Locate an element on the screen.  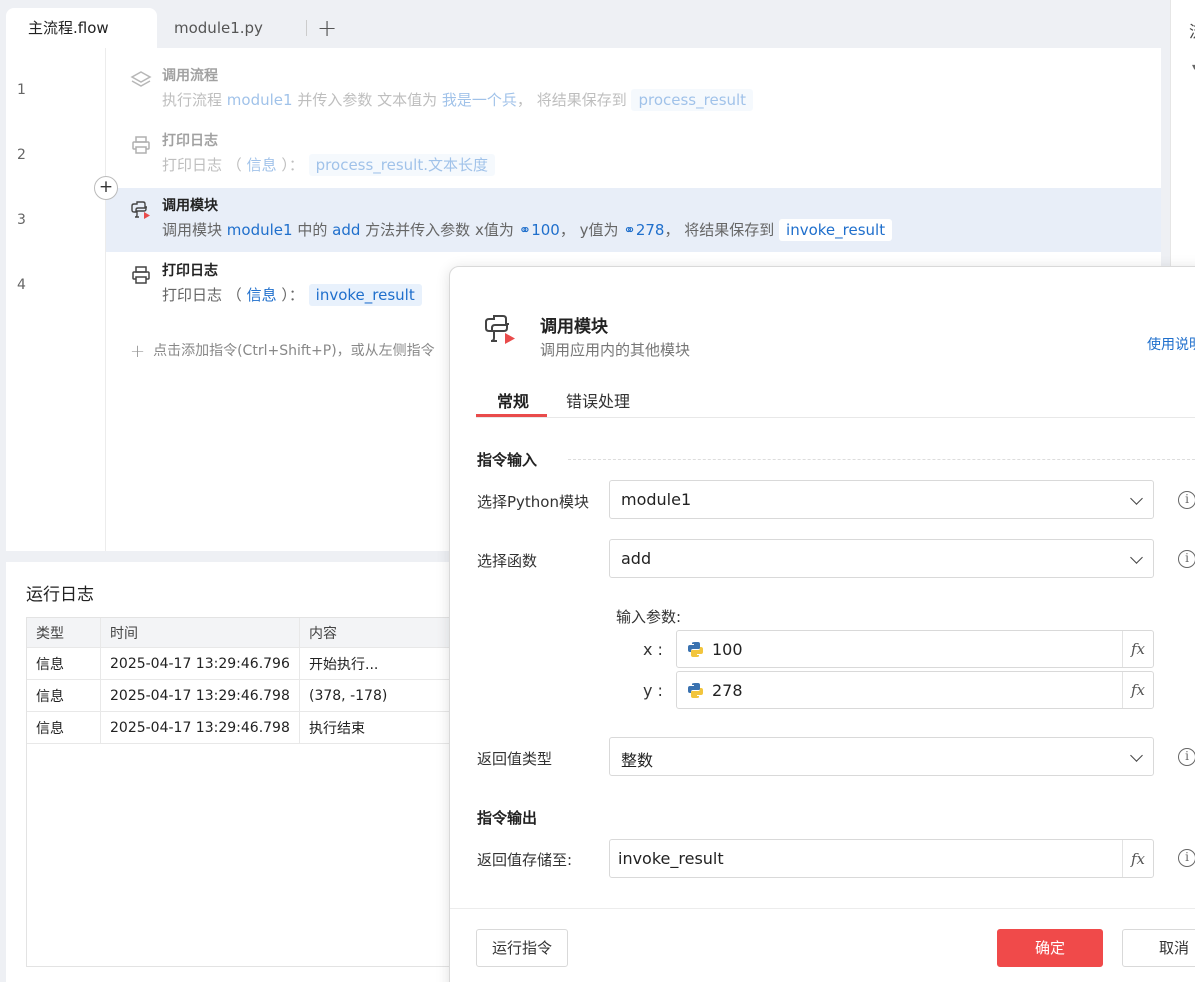
confirm-button: 确定 is located at coordinates (1050, 948).